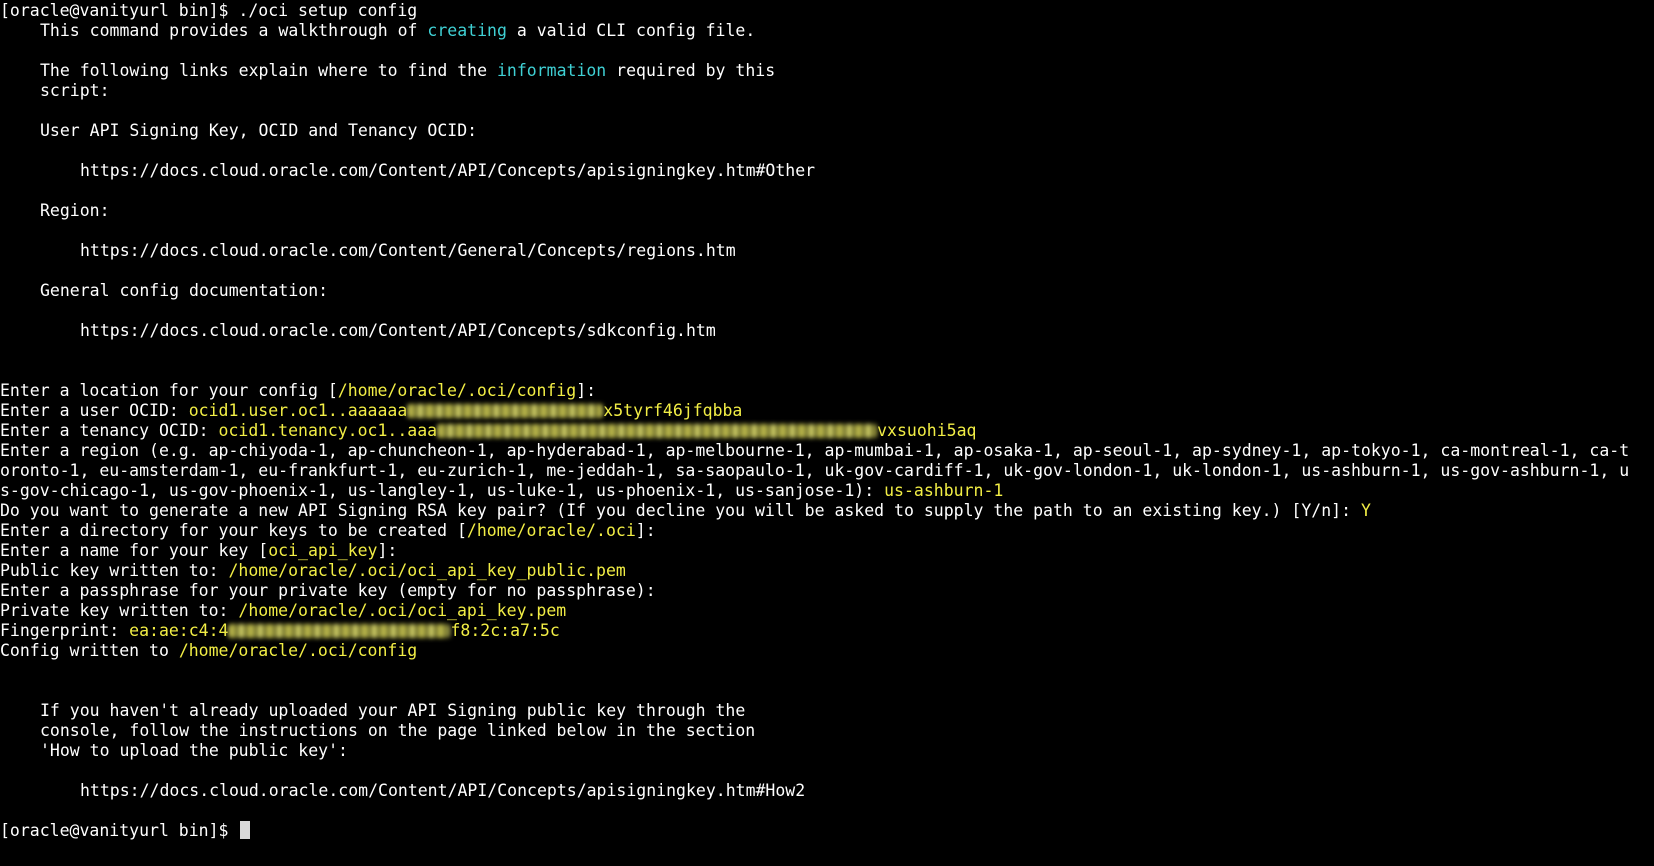 This screenshot has height=866, width=1654. I want to click on outro-line-3: 'How to upload the public key':, so click(194, 750).